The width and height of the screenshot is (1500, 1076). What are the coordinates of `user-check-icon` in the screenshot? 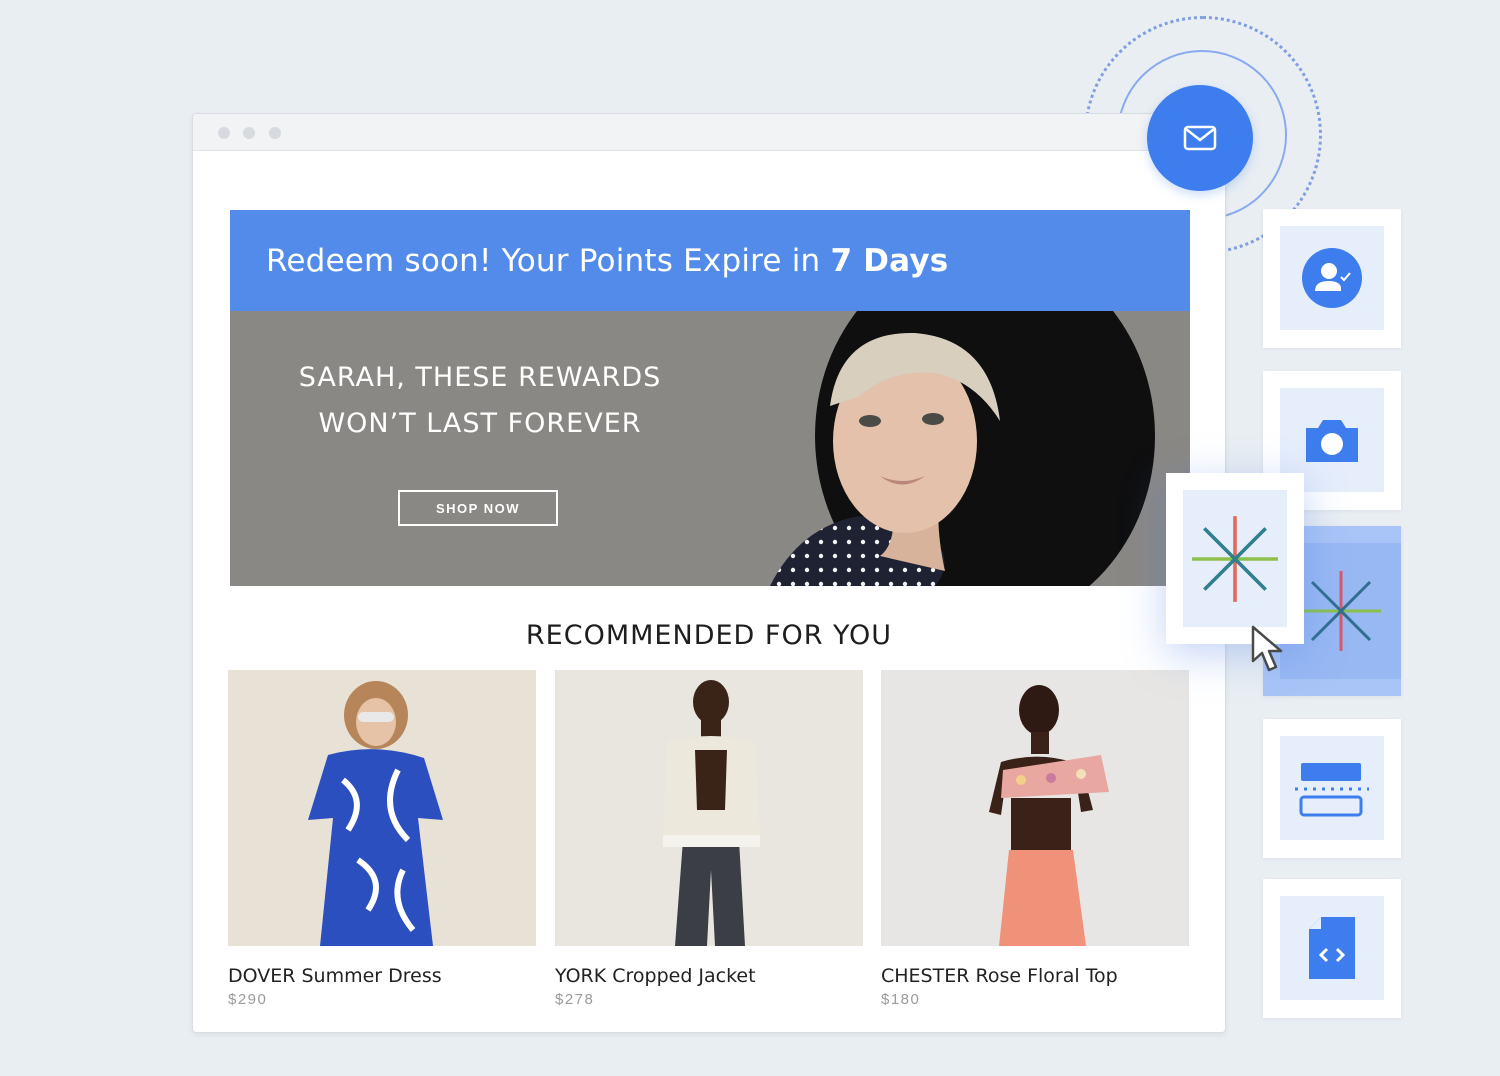 It's located at (1332, 278).